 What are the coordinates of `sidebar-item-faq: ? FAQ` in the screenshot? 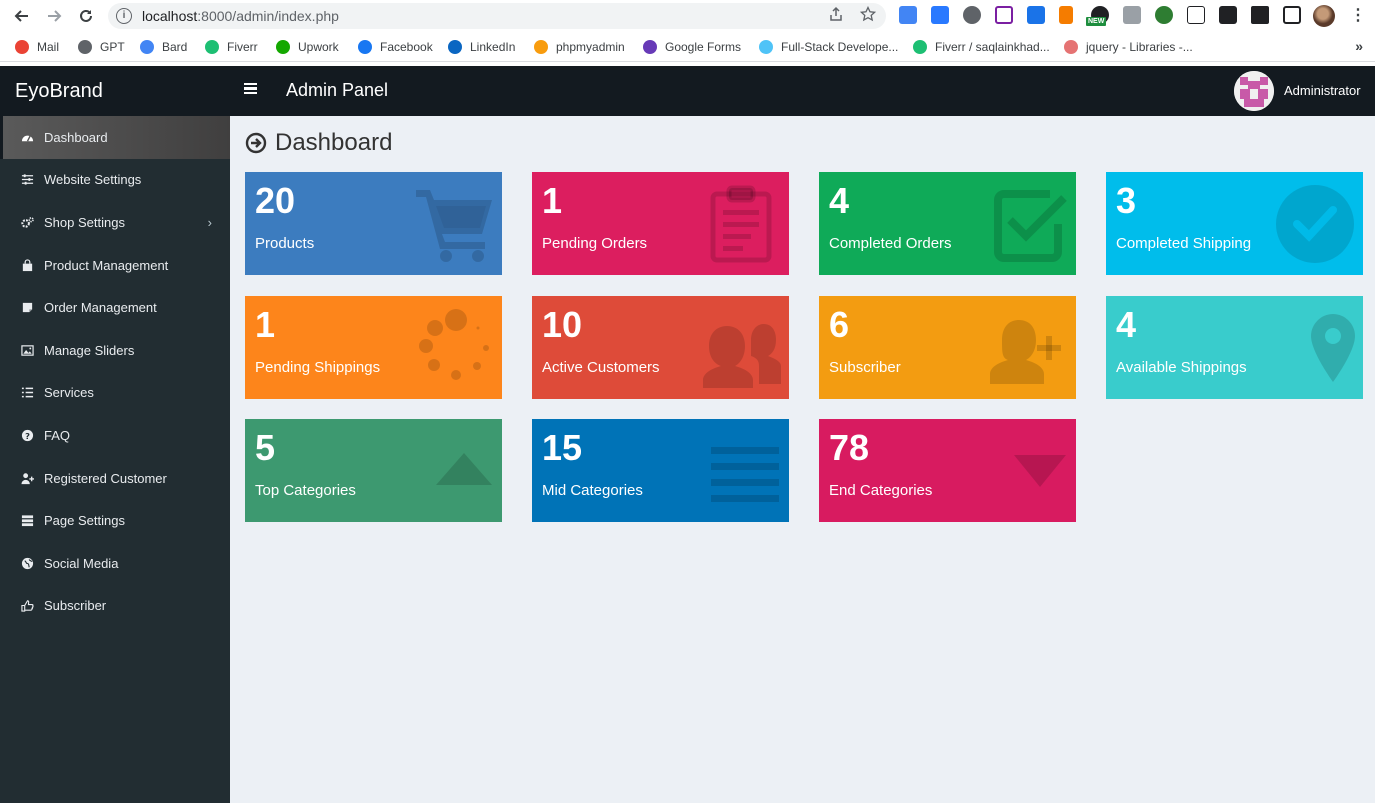 It's located at (115, 435).